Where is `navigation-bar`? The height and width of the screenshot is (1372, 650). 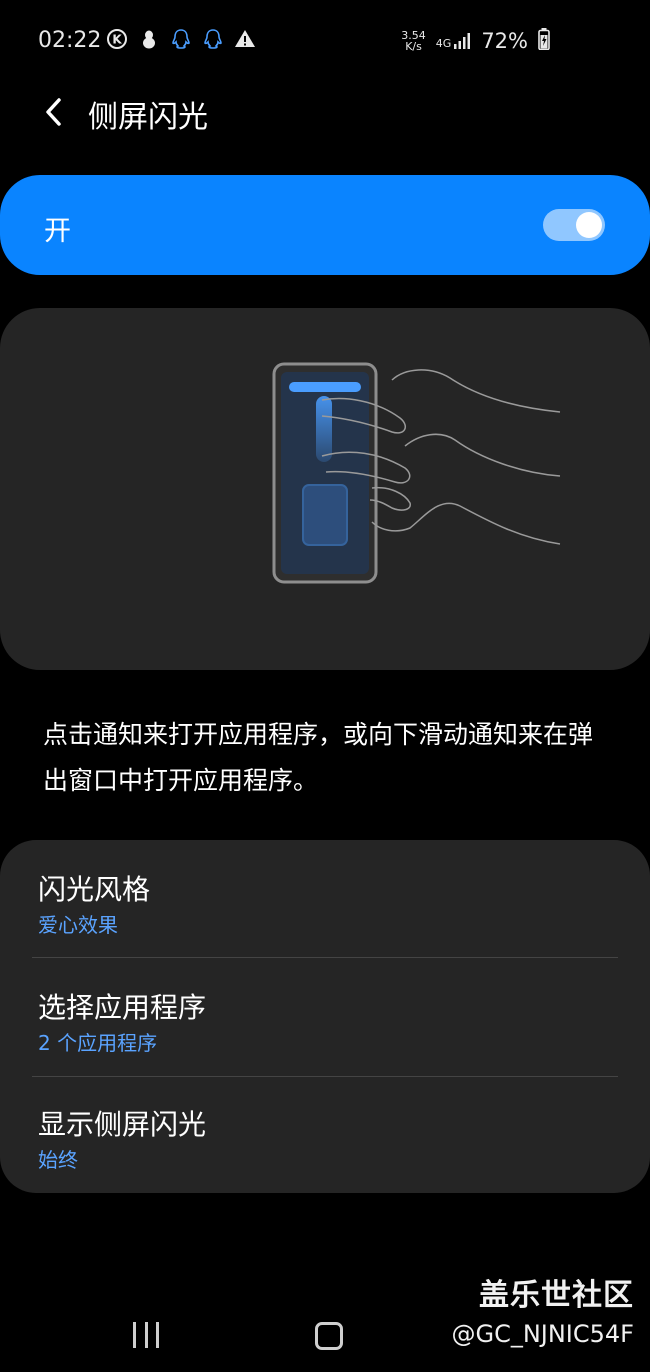
navigation-bar is located at coordinates (325, 1336).